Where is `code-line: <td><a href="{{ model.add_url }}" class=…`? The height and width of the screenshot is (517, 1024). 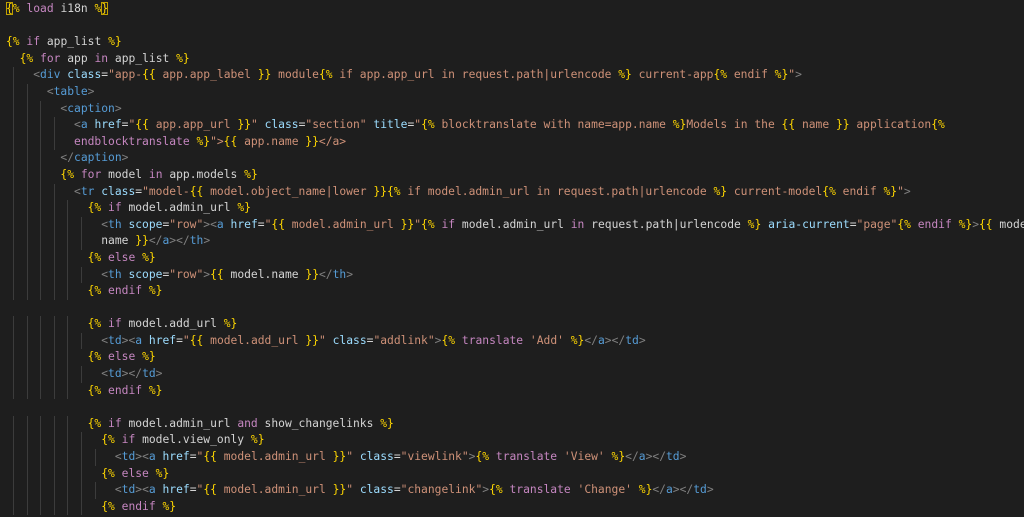
code-line: <td><a href="{{ model.add_url }}" class=… is located at coordinates (512, 341).